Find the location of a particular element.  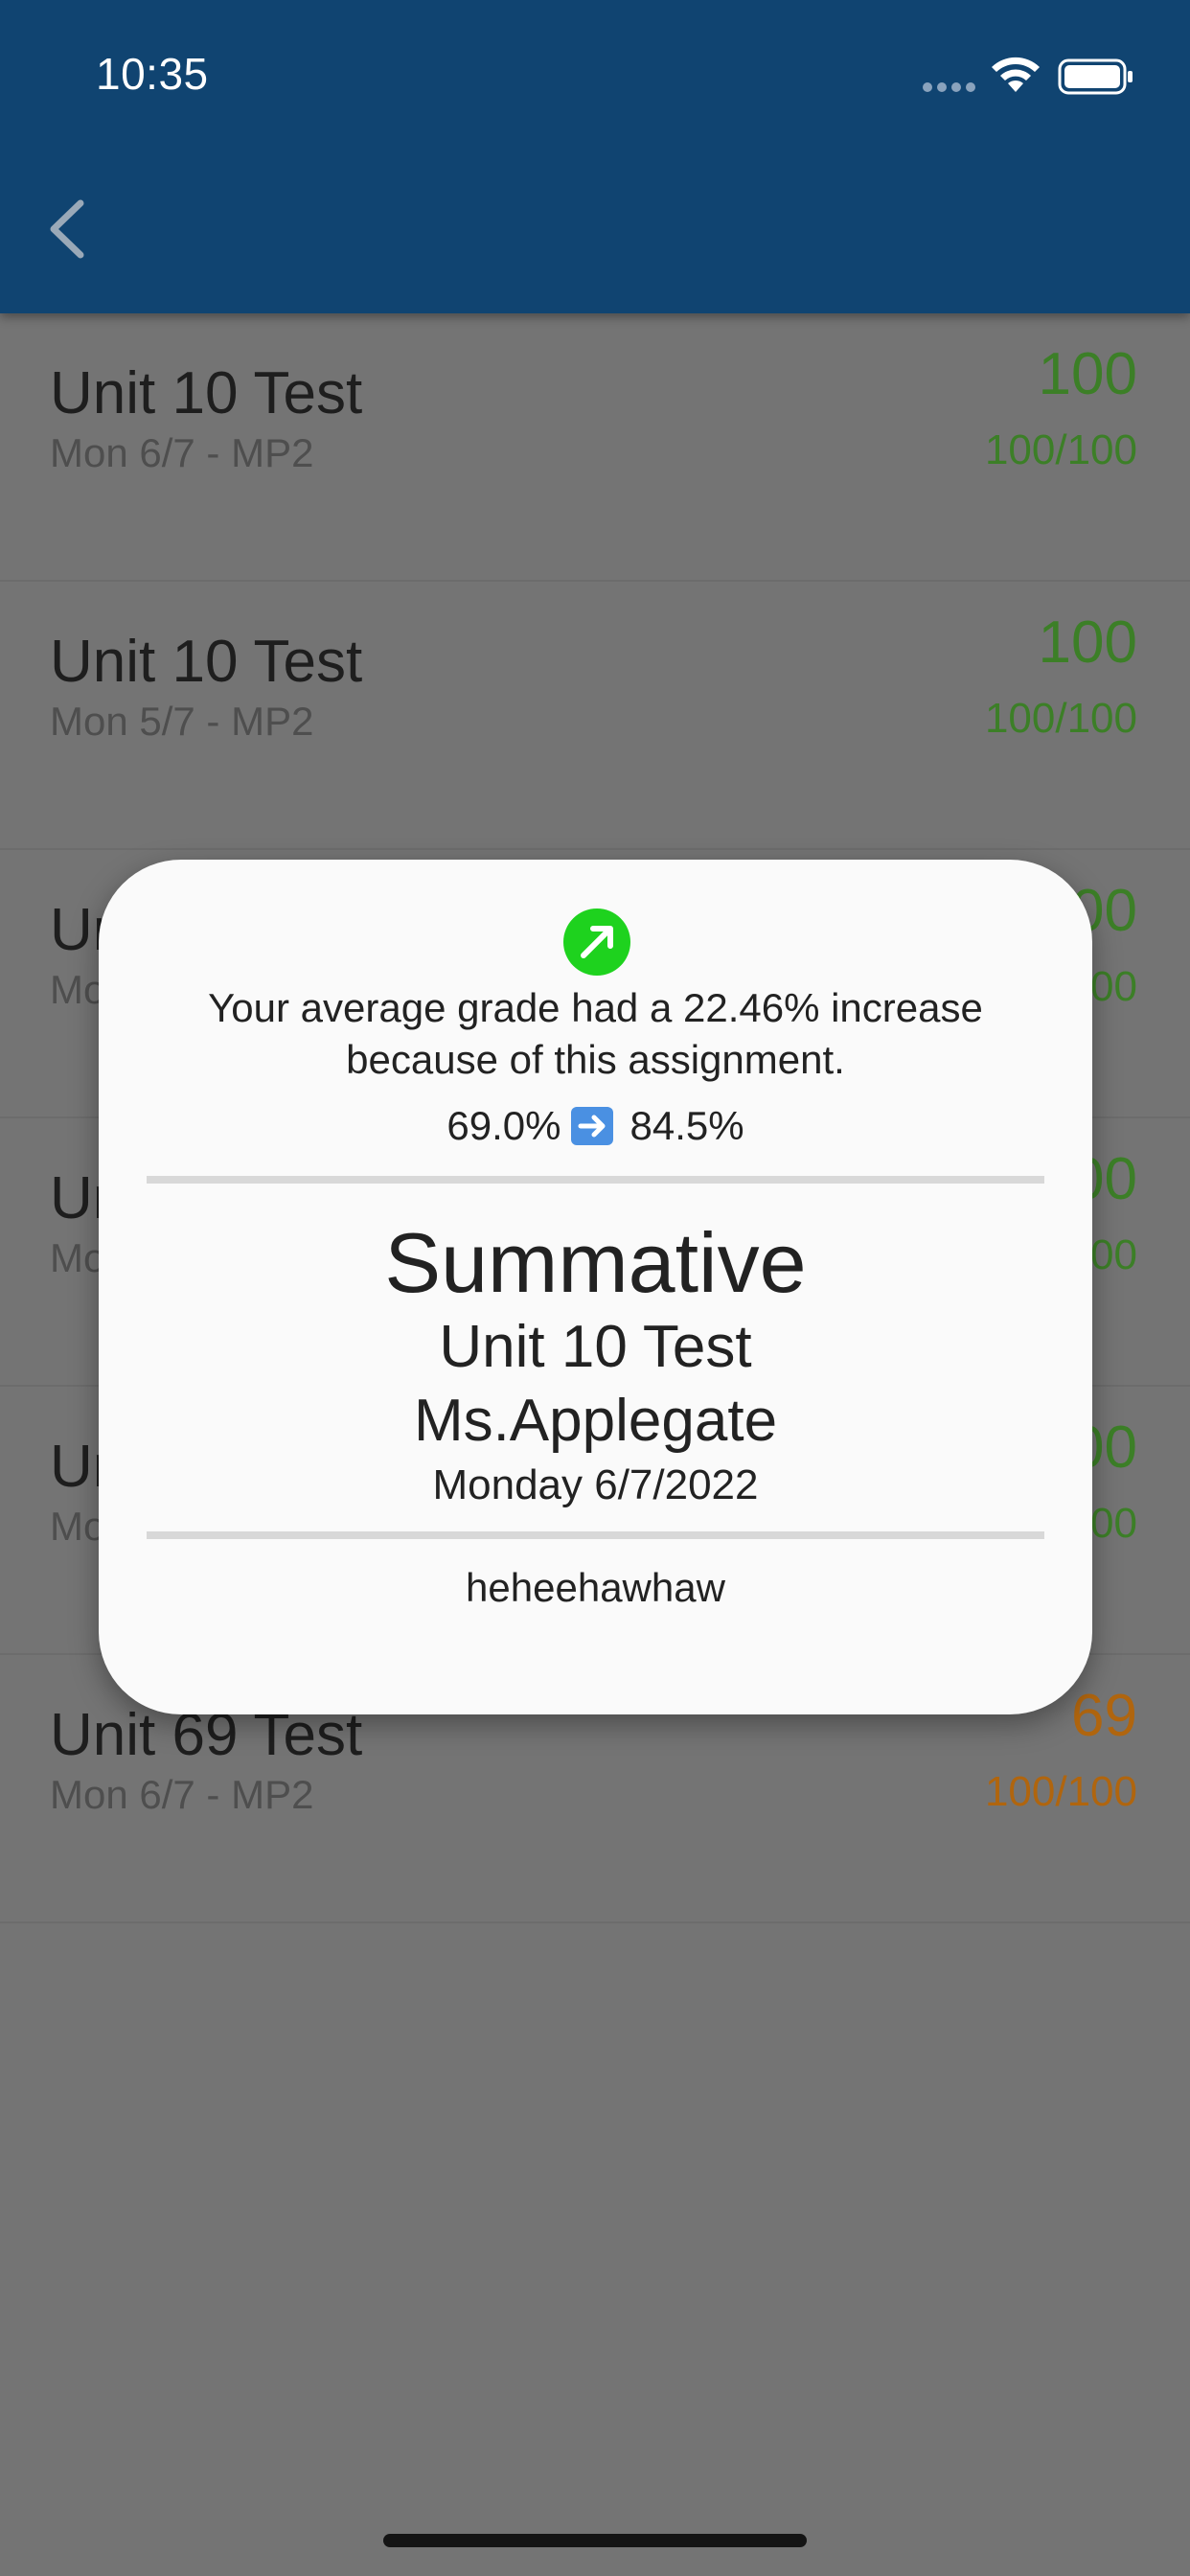

wifi-icon is located at coordinates (1016, 74).